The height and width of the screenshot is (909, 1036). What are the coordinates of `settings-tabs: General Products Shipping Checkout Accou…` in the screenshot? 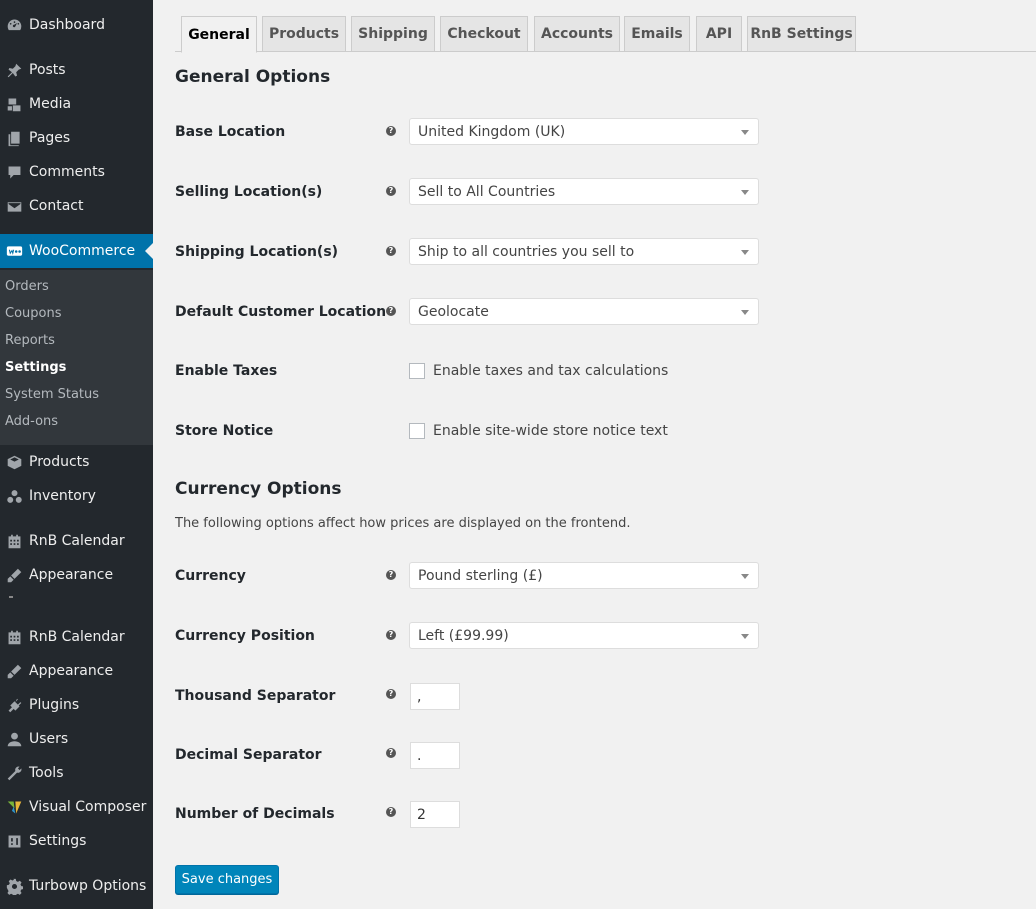 It's located at (605, 26).